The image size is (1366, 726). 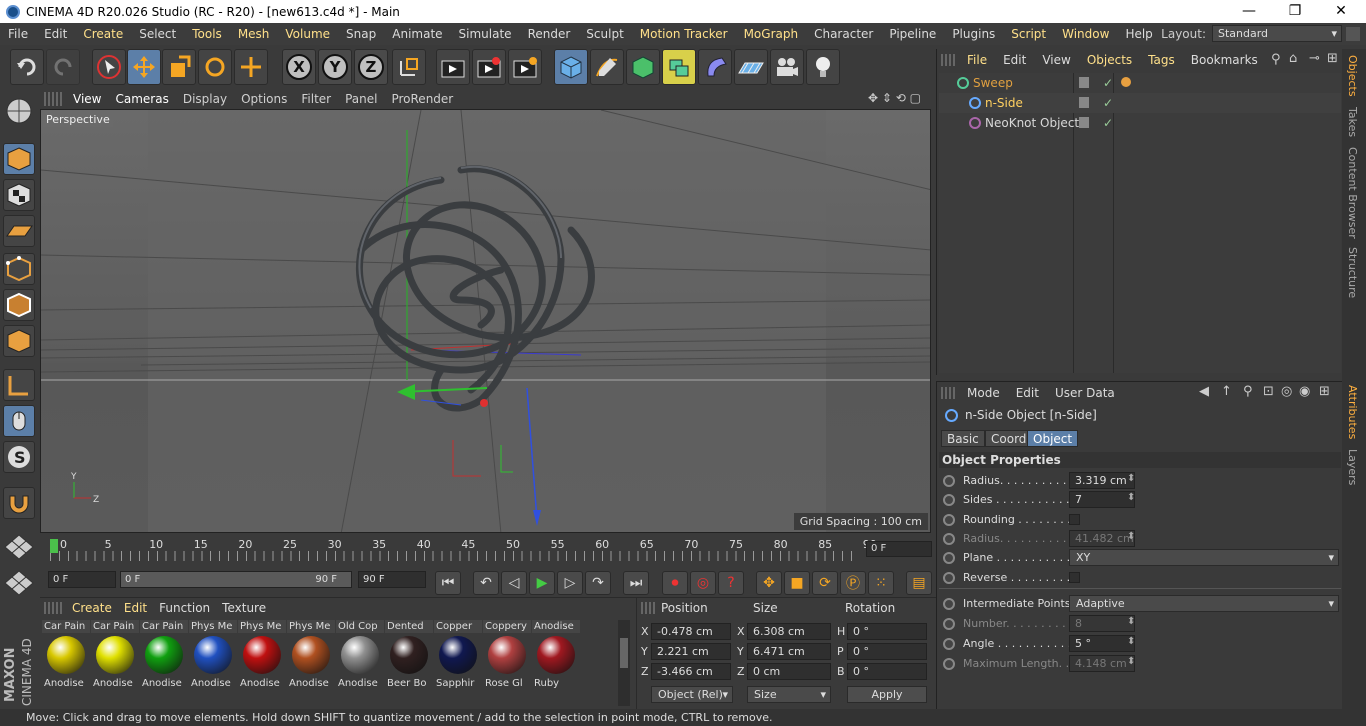 What do you see at coordinates (624, 653) in the screenshot?
I see `scrollbar-thumb` at bounding box center [624, 653].